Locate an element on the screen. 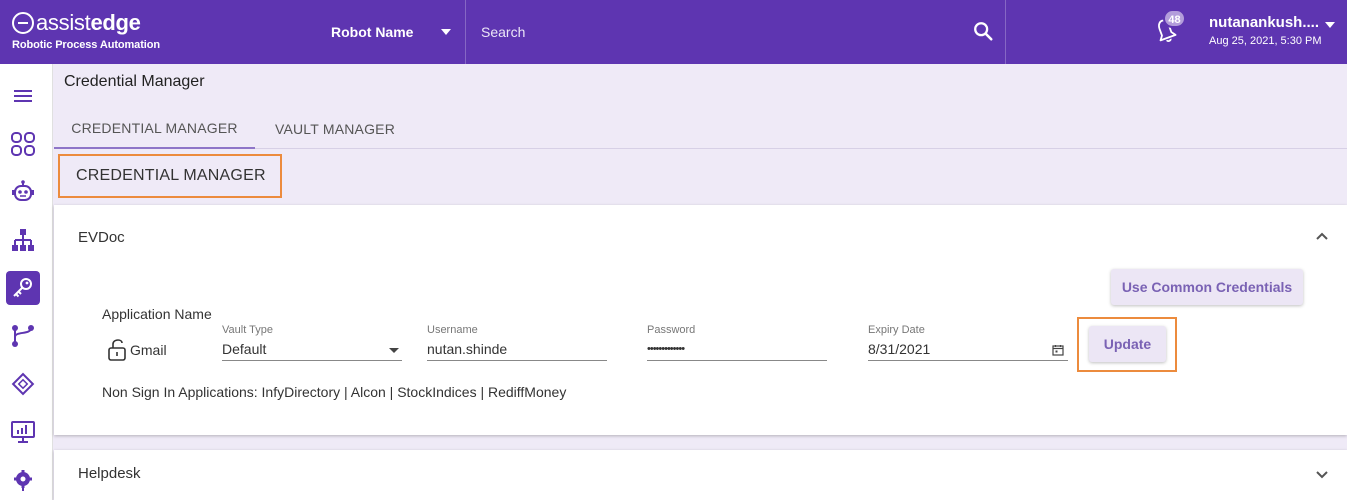 Image resolution: width=1347 pixels, height=500 pixels. application-name-label: Application Name is located at coordinates (157, 314).